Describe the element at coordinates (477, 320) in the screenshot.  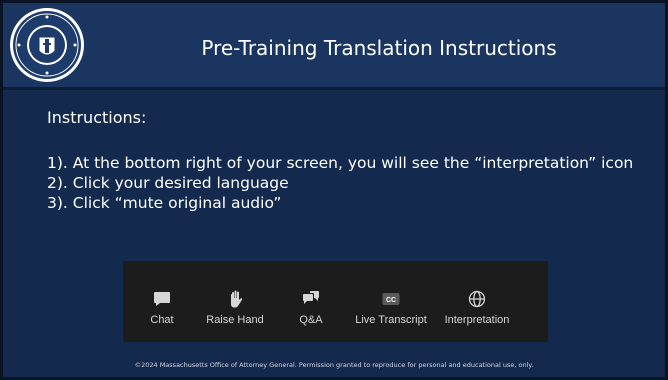
I see `toolbar-label-interpretation: Interpretation` at that location.